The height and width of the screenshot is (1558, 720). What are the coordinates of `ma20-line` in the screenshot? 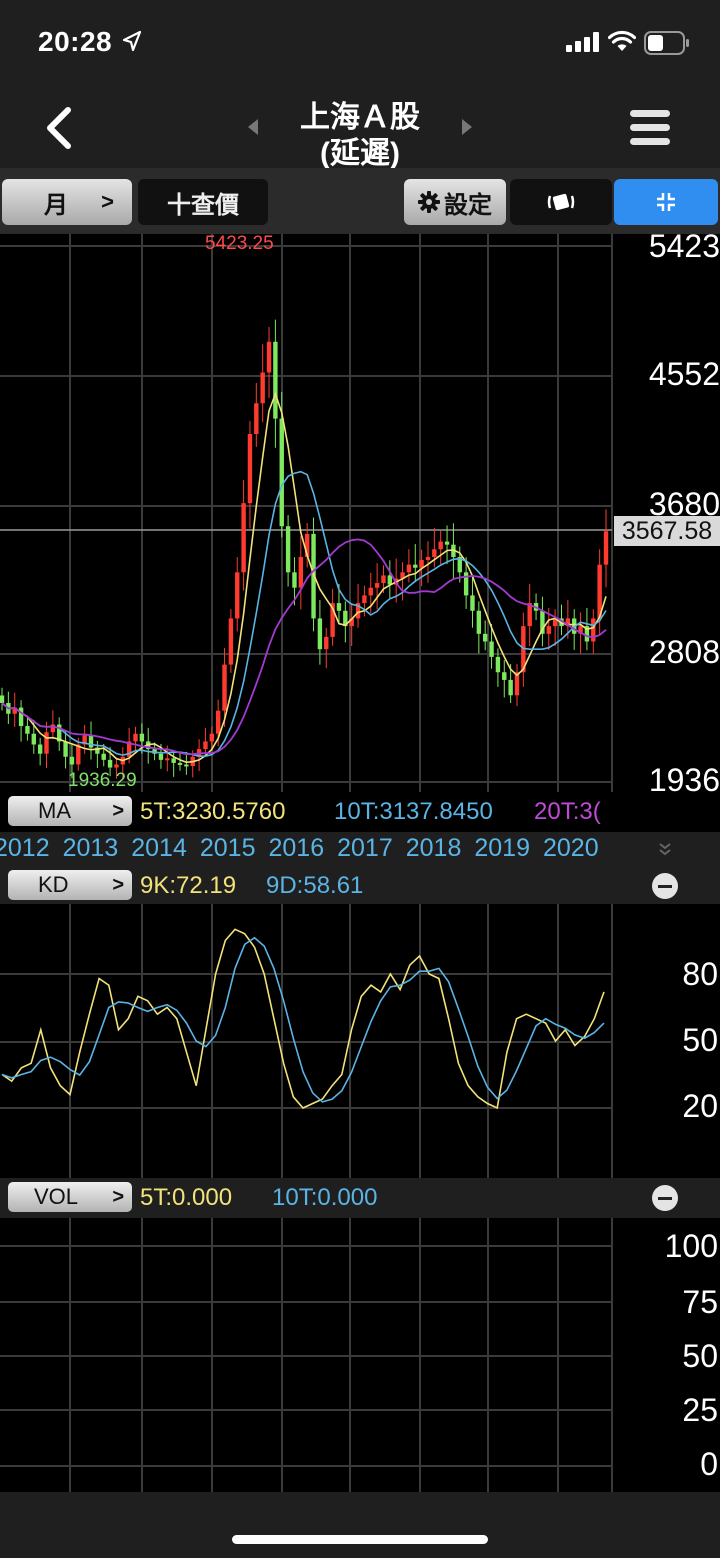 It's located at (304, 646).